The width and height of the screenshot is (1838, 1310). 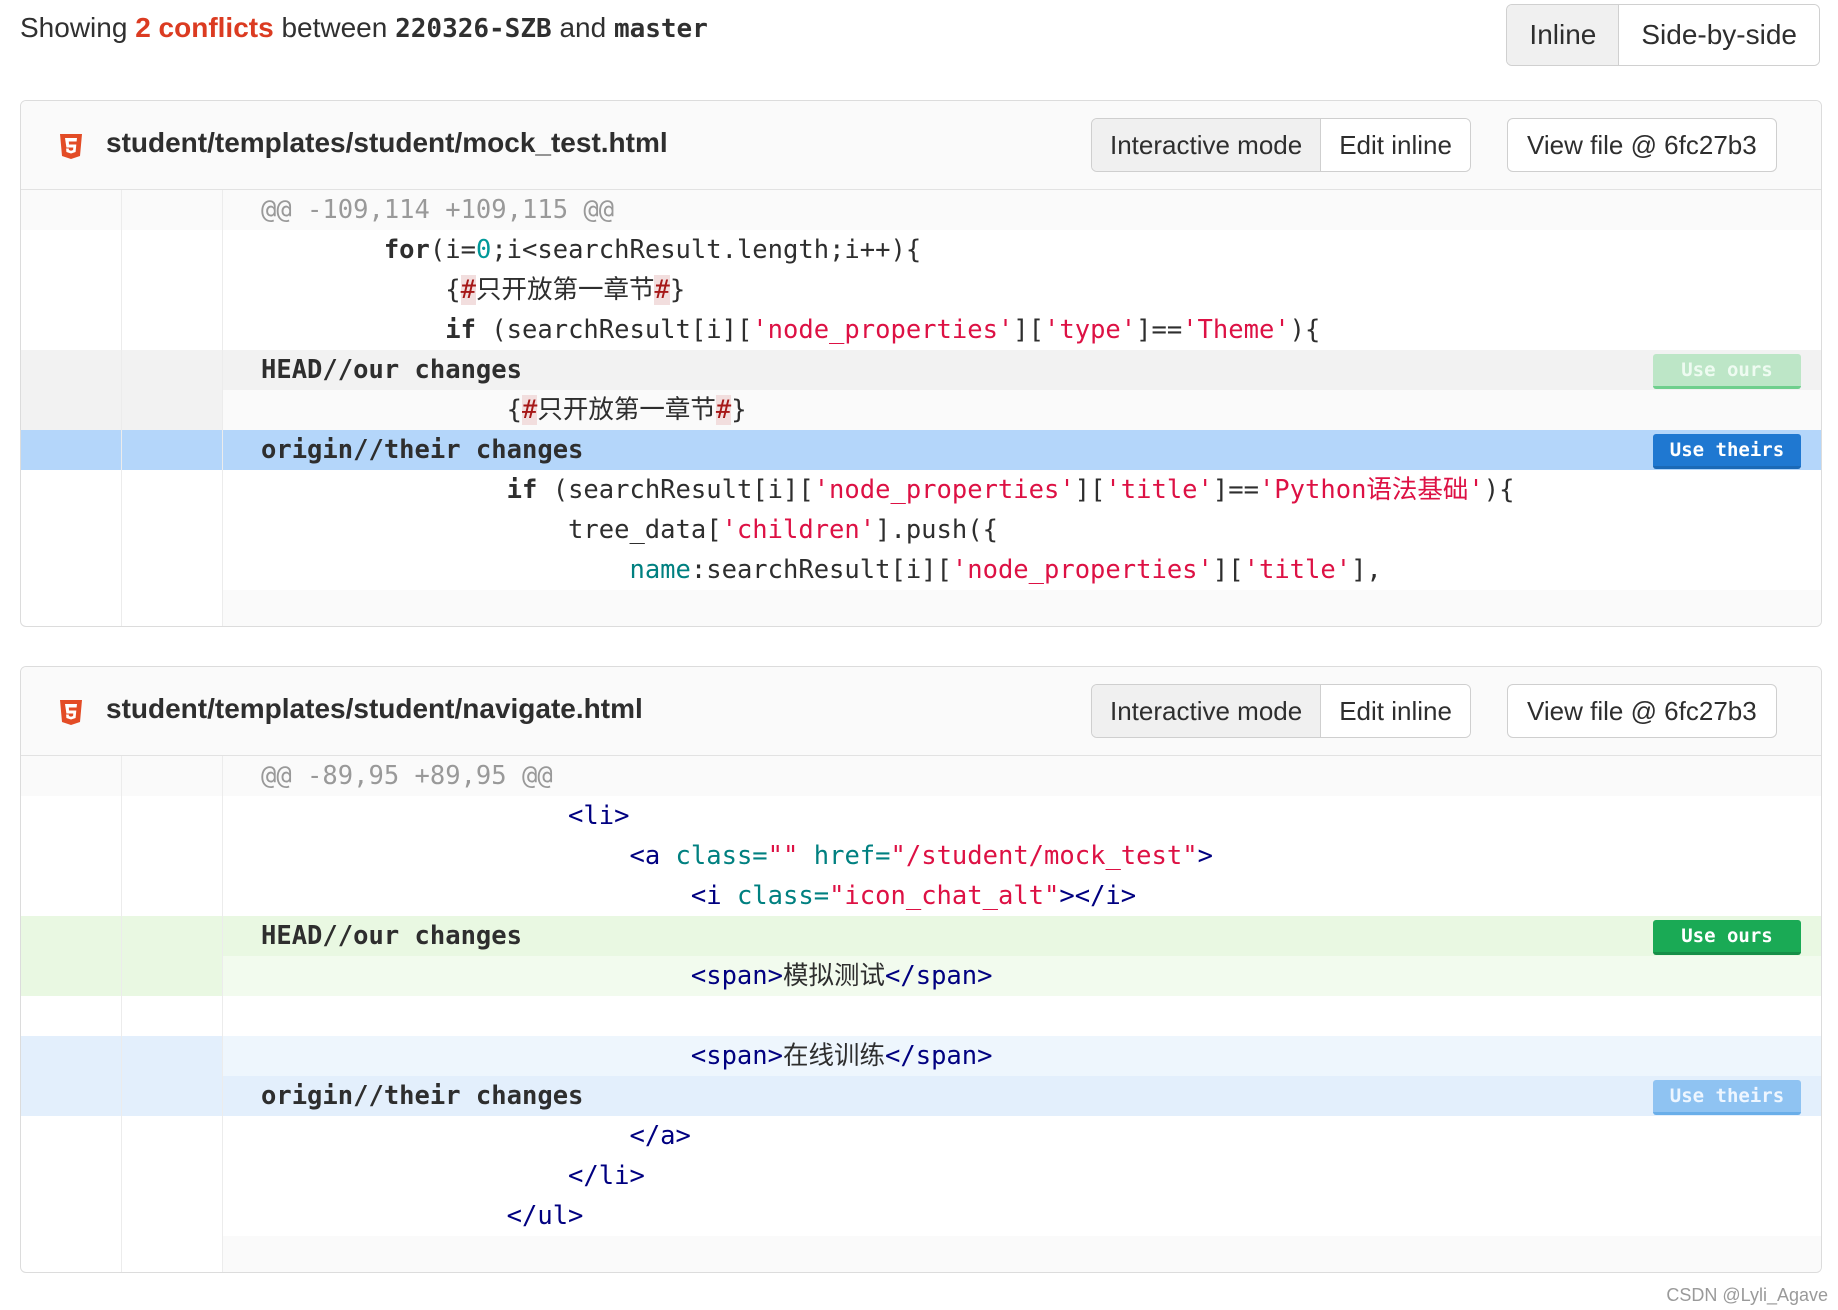 What do you see at coordinates (921, 1176) in the screenshot?
I see `code-line: </li>` at bounding box center [921, 1176].